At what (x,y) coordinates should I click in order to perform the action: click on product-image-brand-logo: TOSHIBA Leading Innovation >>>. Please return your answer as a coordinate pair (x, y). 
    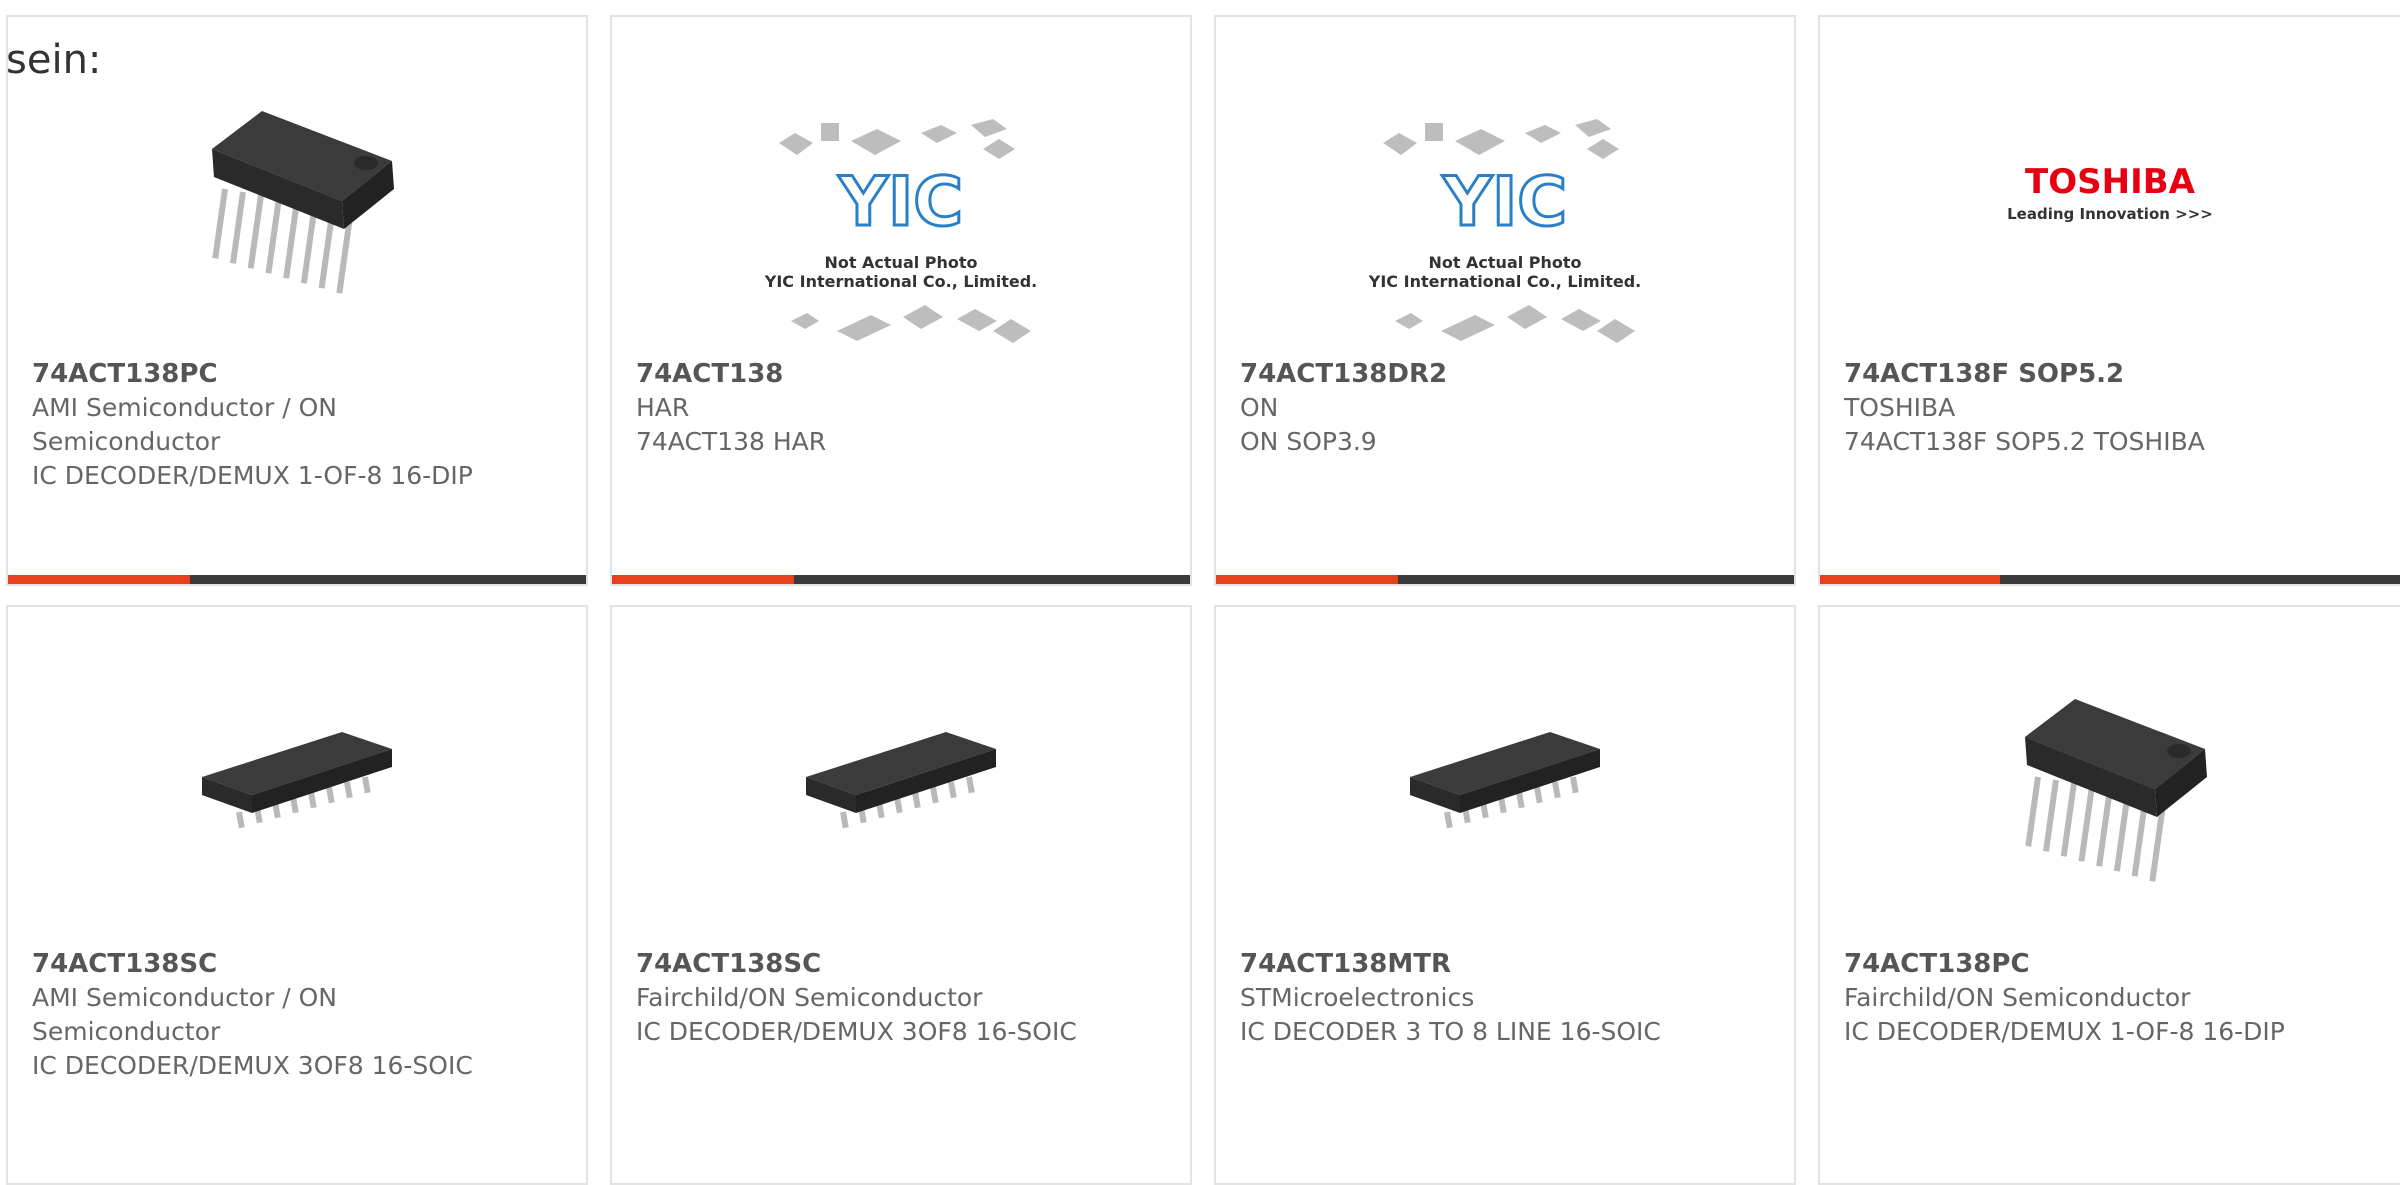
    Looking at the image, I should click on (2110, 197).